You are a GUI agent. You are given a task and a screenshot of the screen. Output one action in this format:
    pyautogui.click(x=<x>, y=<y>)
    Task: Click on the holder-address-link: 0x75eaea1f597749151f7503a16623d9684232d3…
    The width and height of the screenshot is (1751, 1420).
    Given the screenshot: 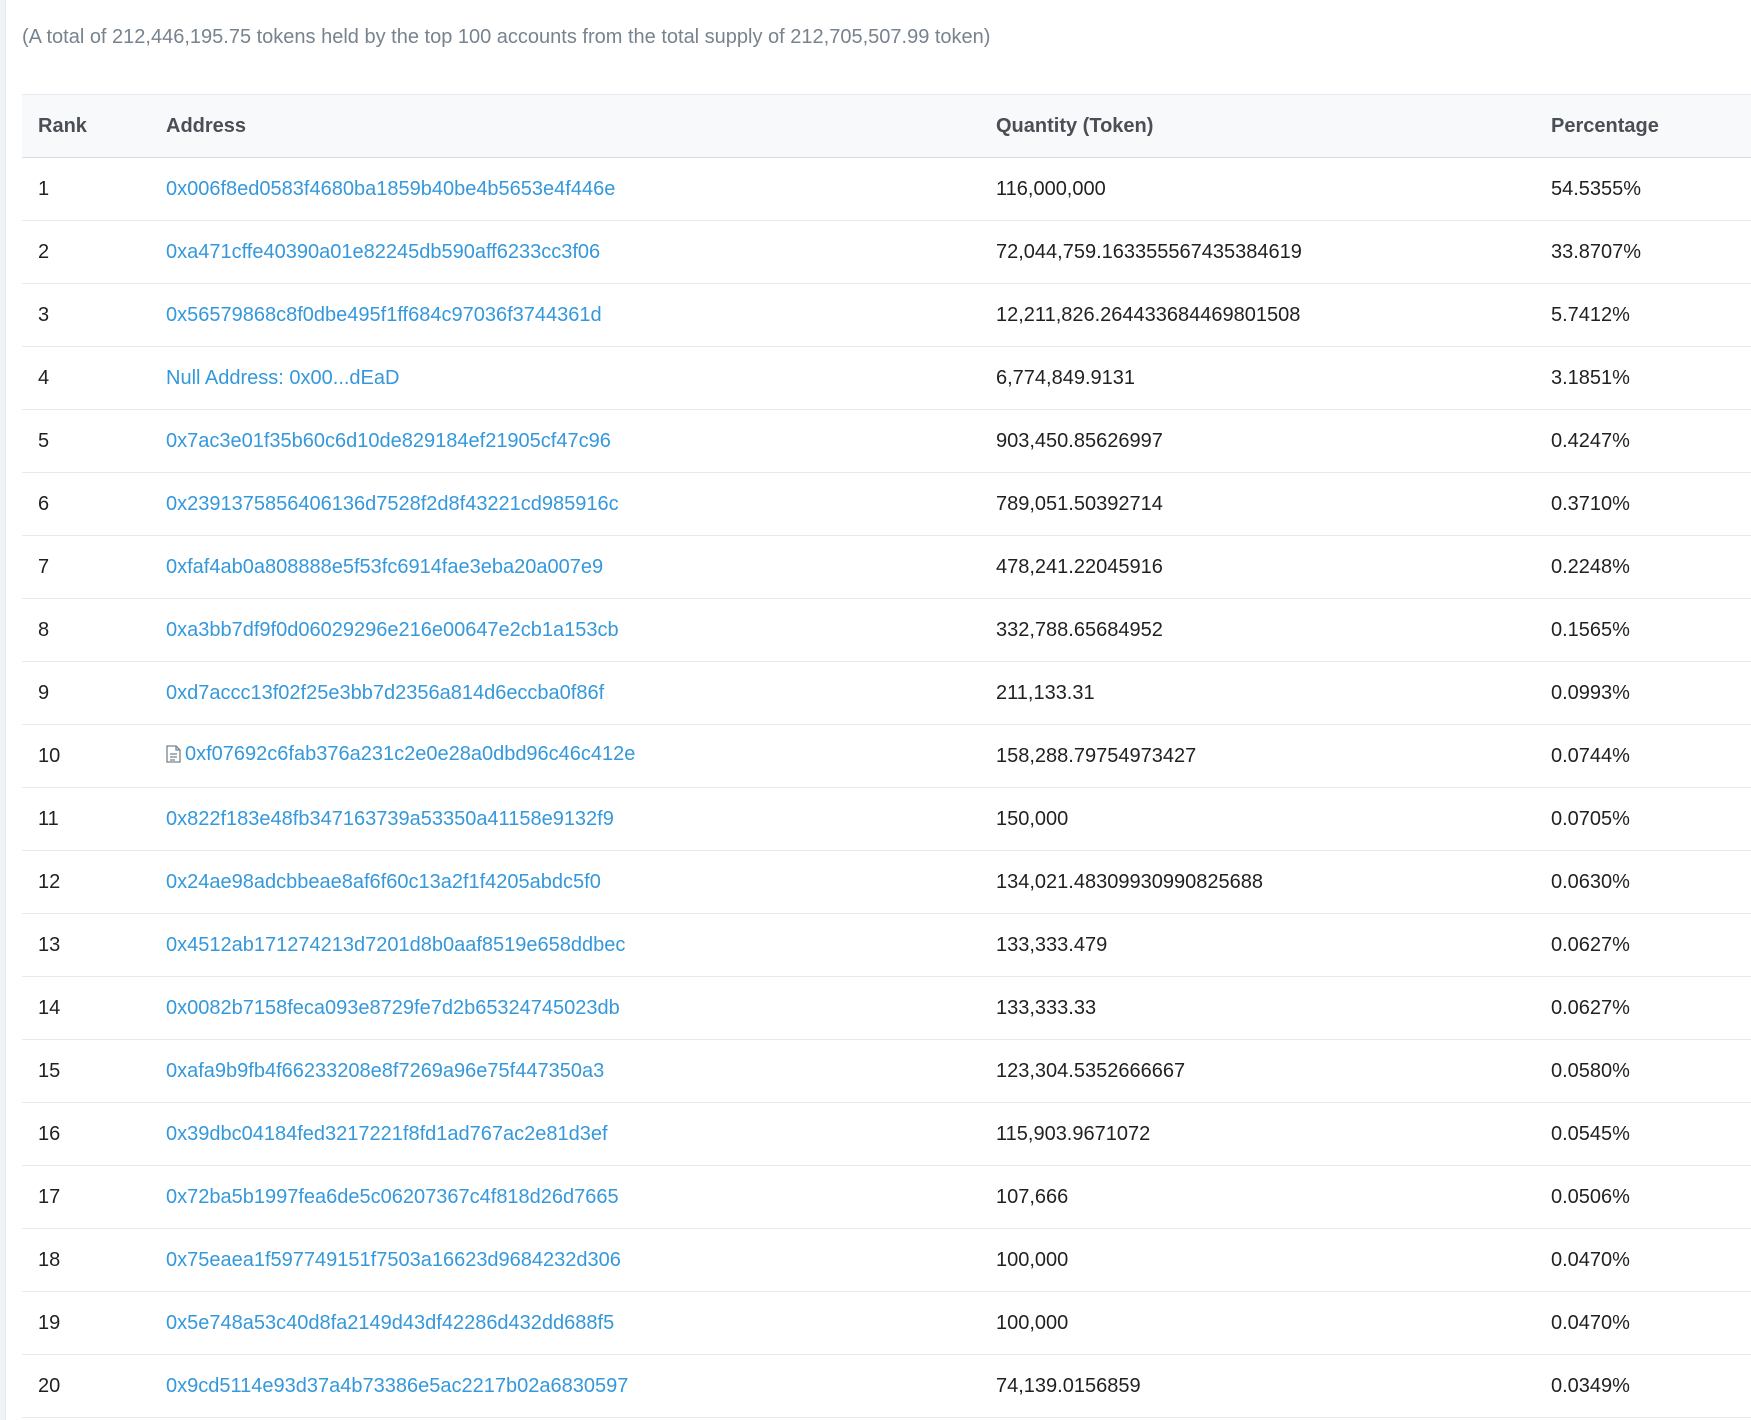 What is the action you would take?
    pyautogui.click(x=393, y=1260)
    